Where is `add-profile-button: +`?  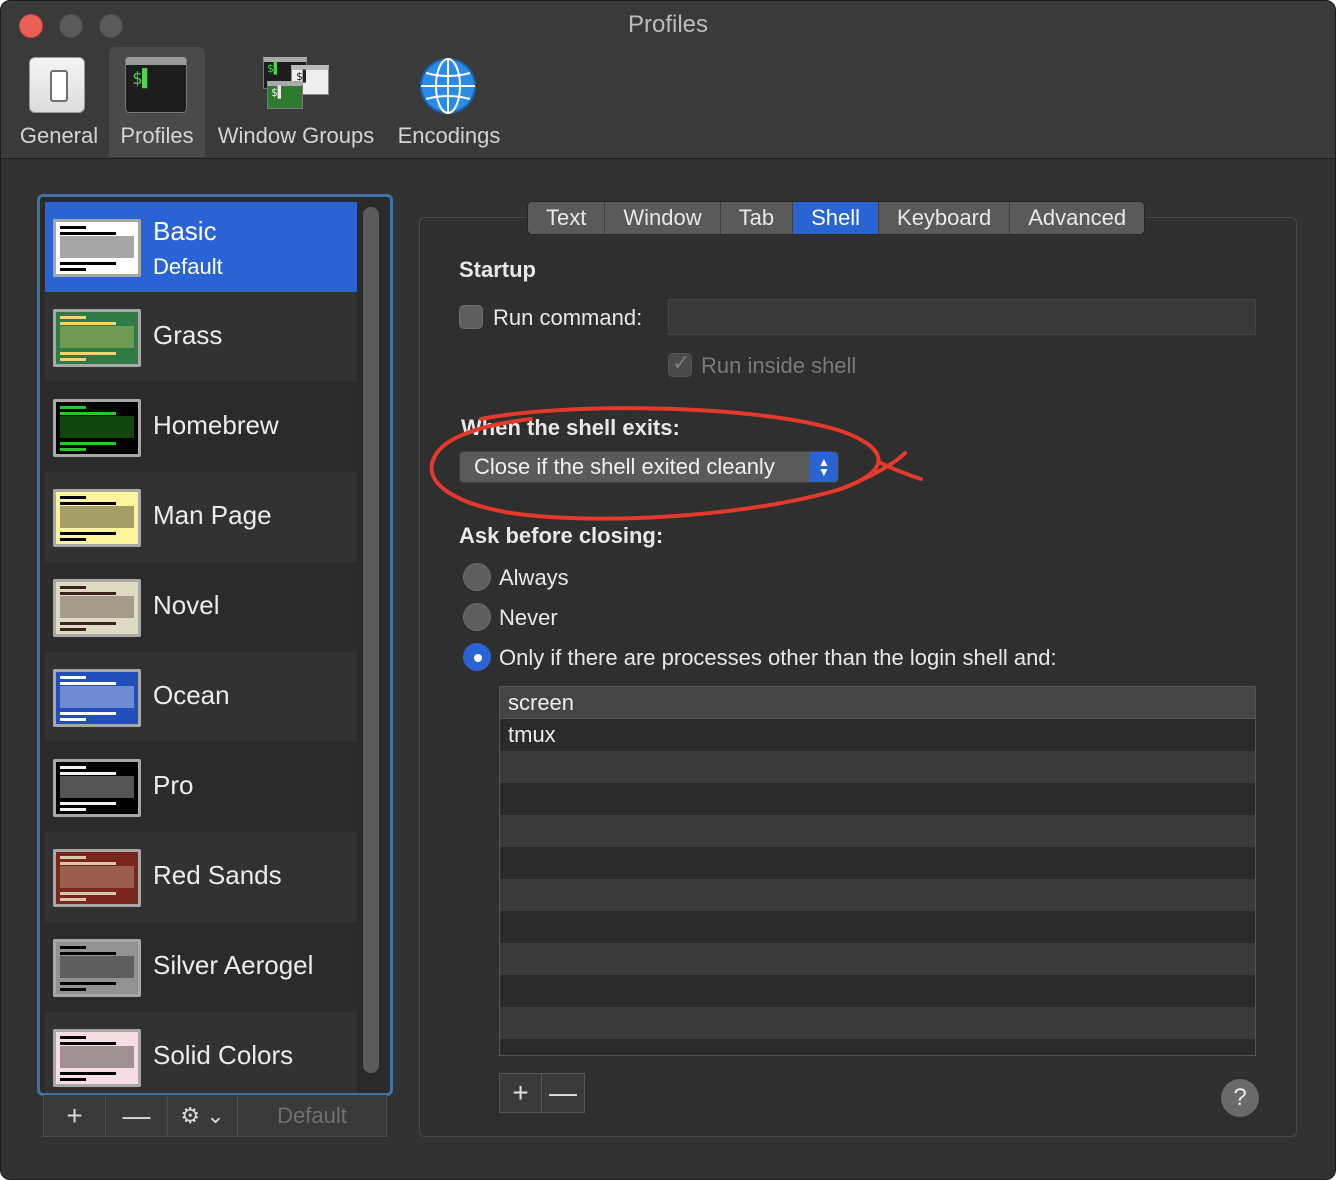
add-profile-button: + is located at coordinates (75, 1116).